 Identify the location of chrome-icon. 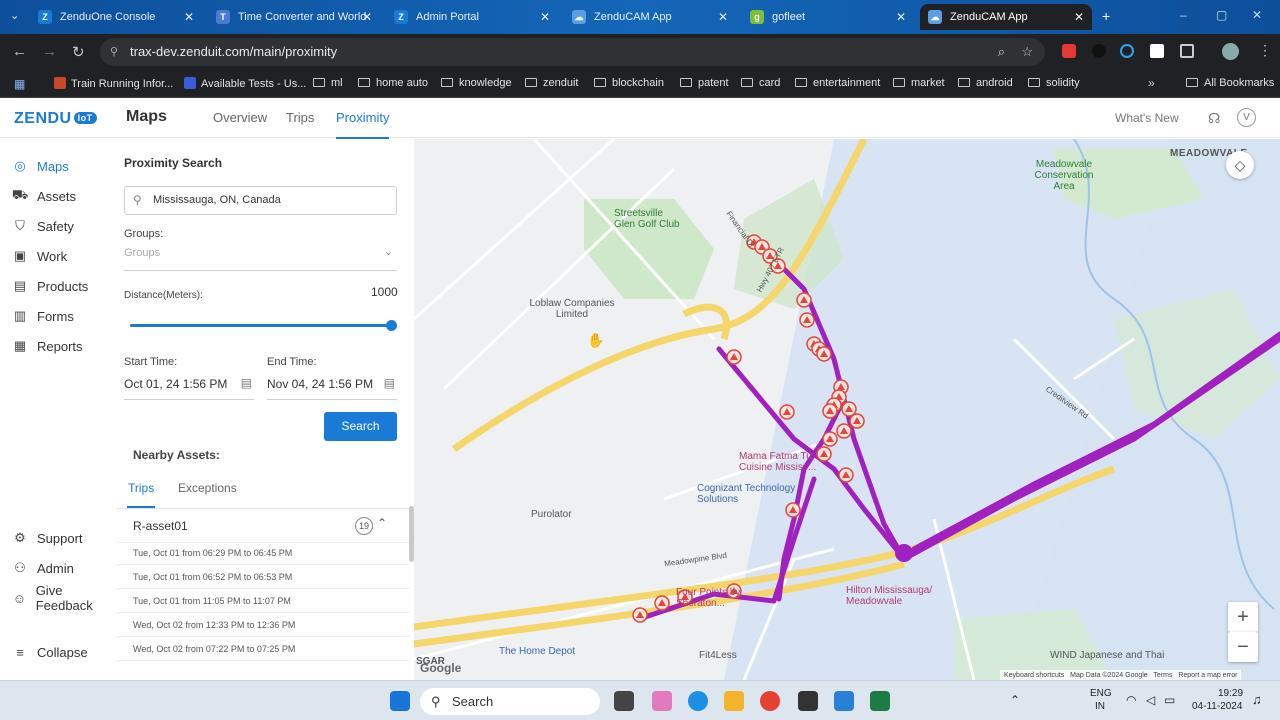
(770, 701).